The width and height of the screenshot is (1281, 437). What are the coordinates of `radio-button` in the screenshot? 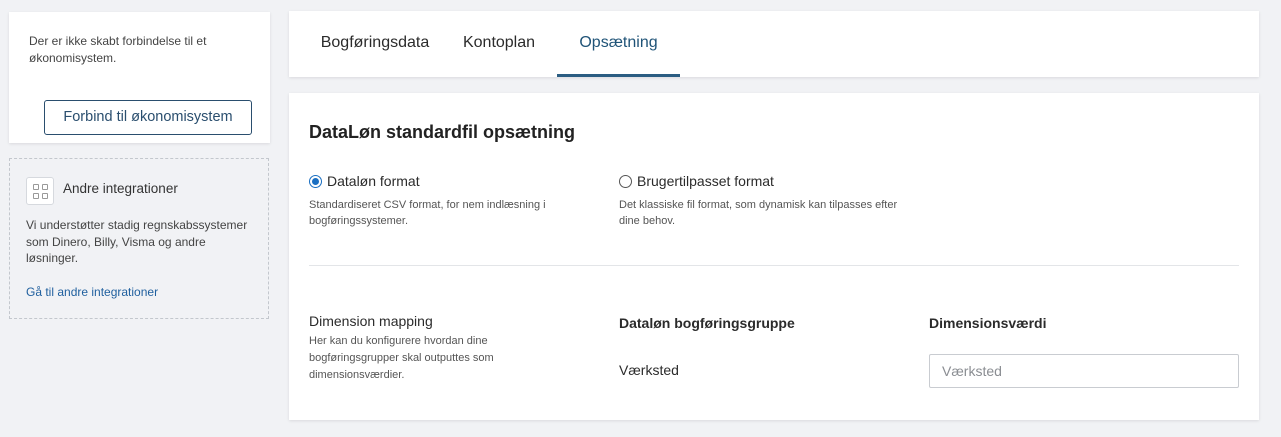 It's located at (625, 181).